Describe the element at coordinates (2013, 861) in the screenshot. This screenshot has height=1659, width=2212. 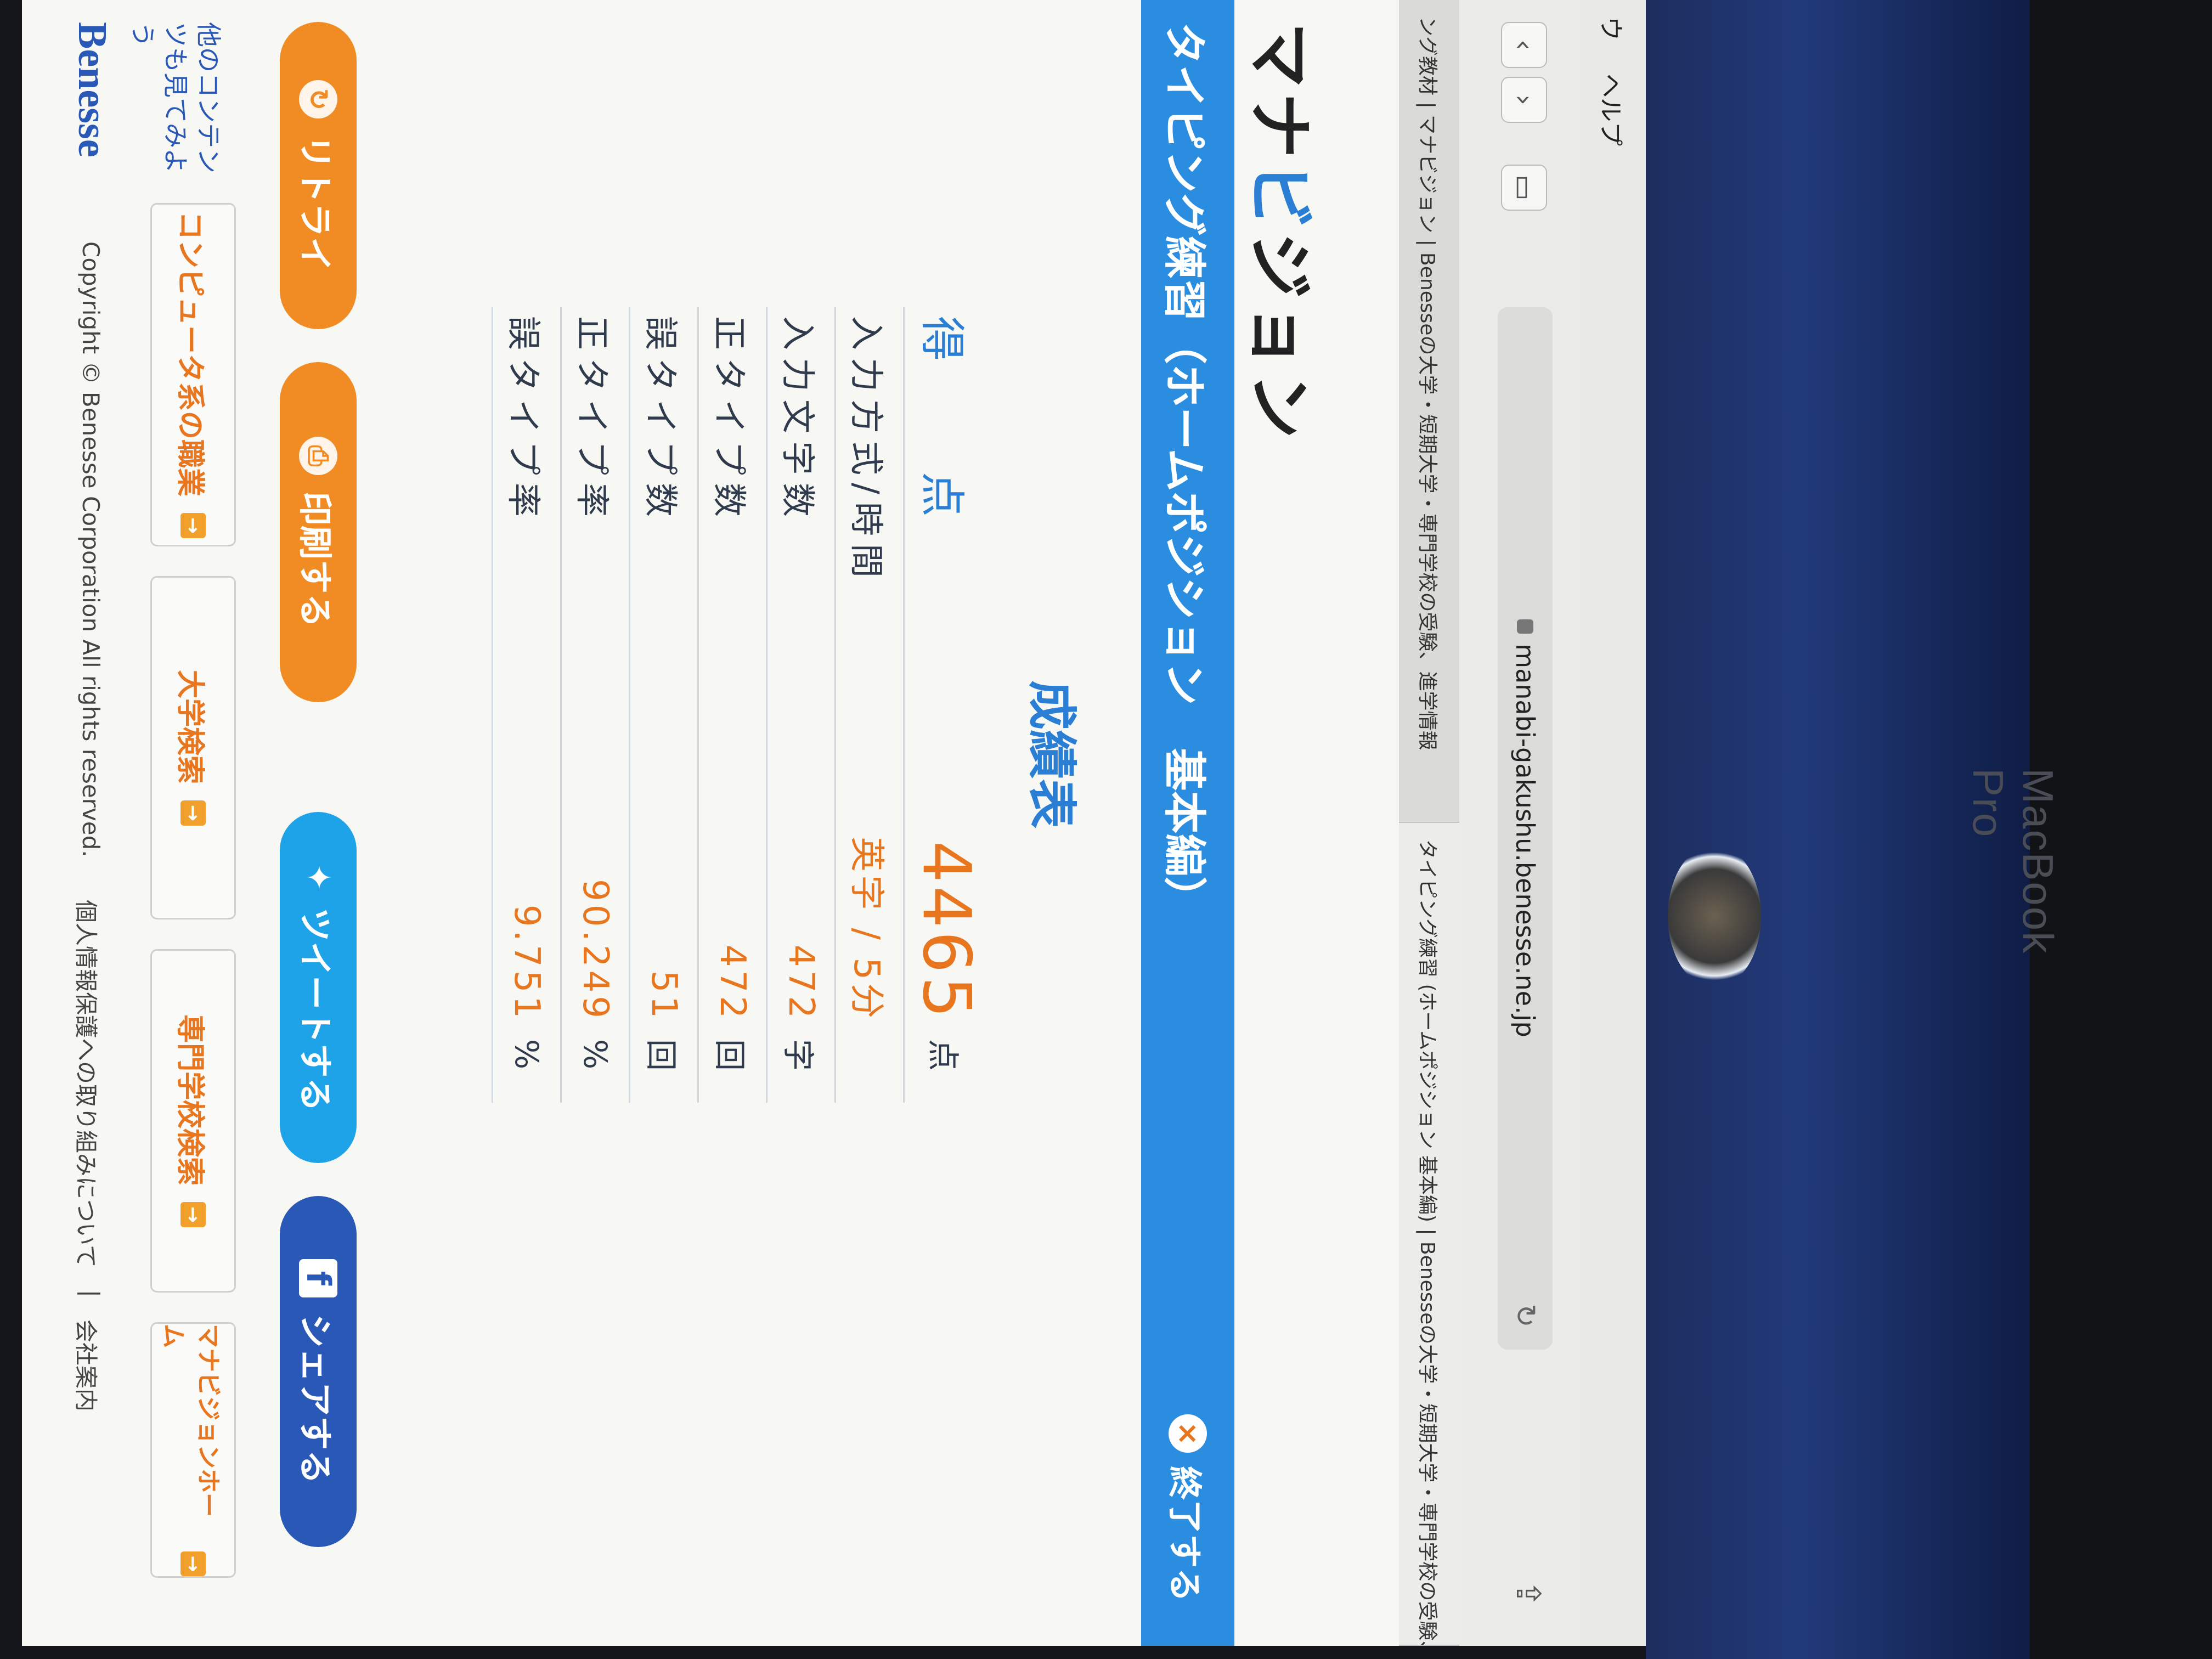
I see `device-label: MacBook Pro` at that location.